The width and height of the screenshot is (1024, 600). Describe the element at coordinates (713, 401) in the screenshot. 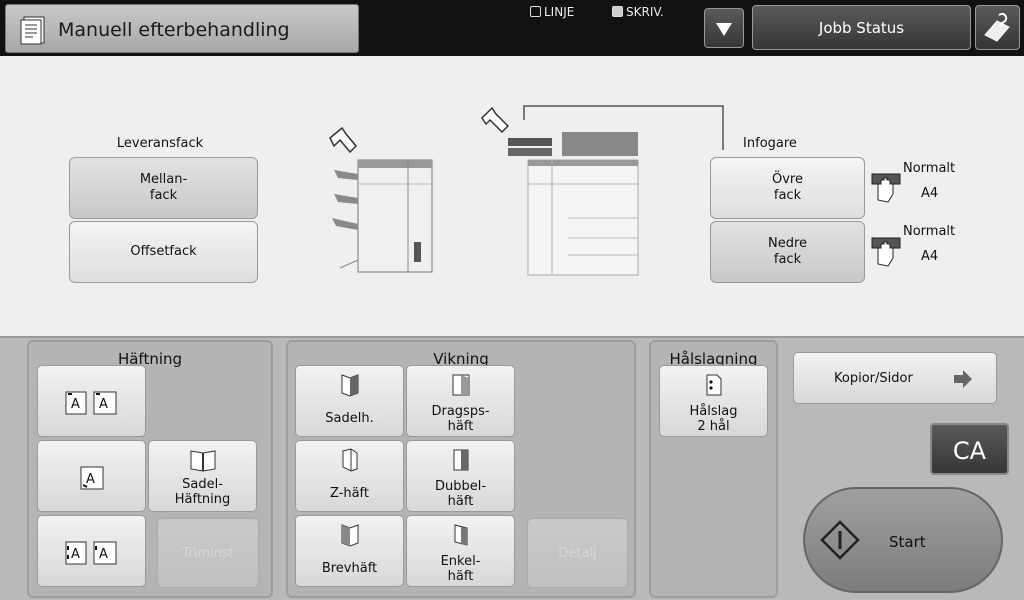

I see `punch-button: Hålslag 2 hål` at that location.